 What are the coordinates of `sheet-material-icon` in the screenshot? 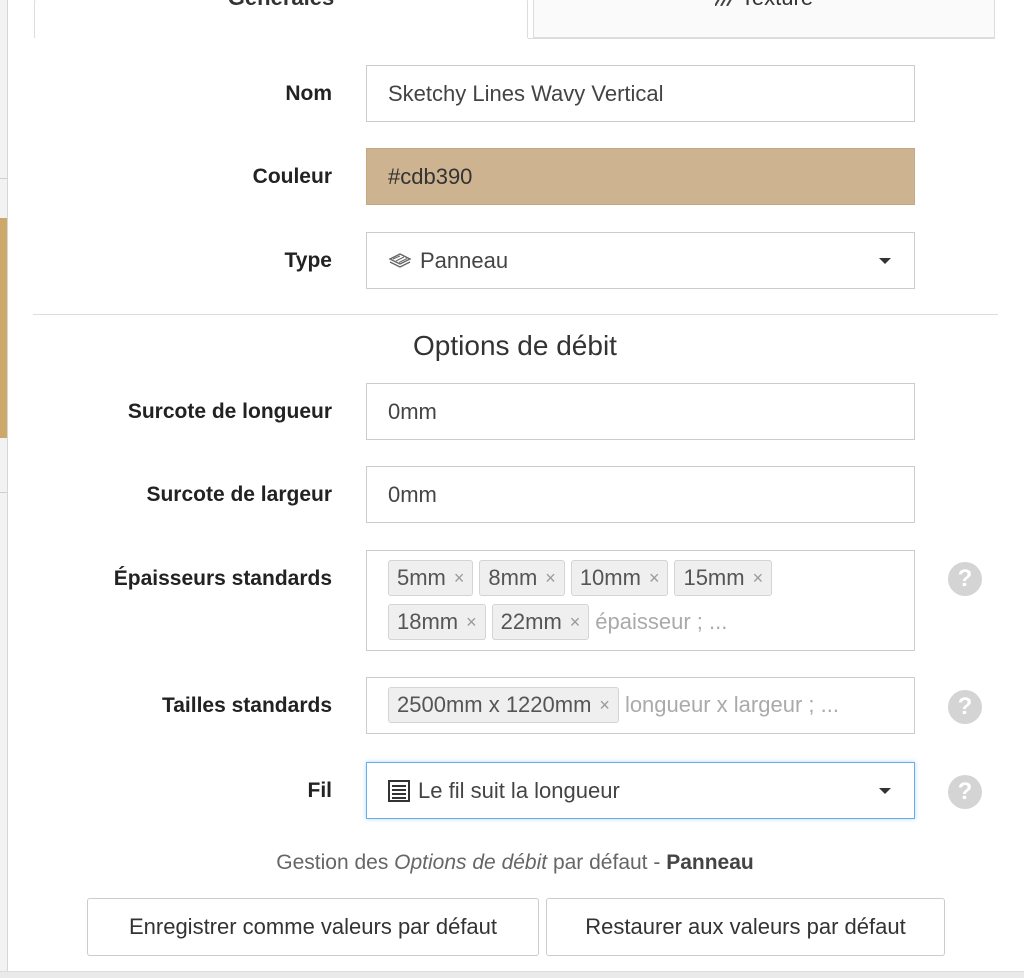 It's located at (400, 260).